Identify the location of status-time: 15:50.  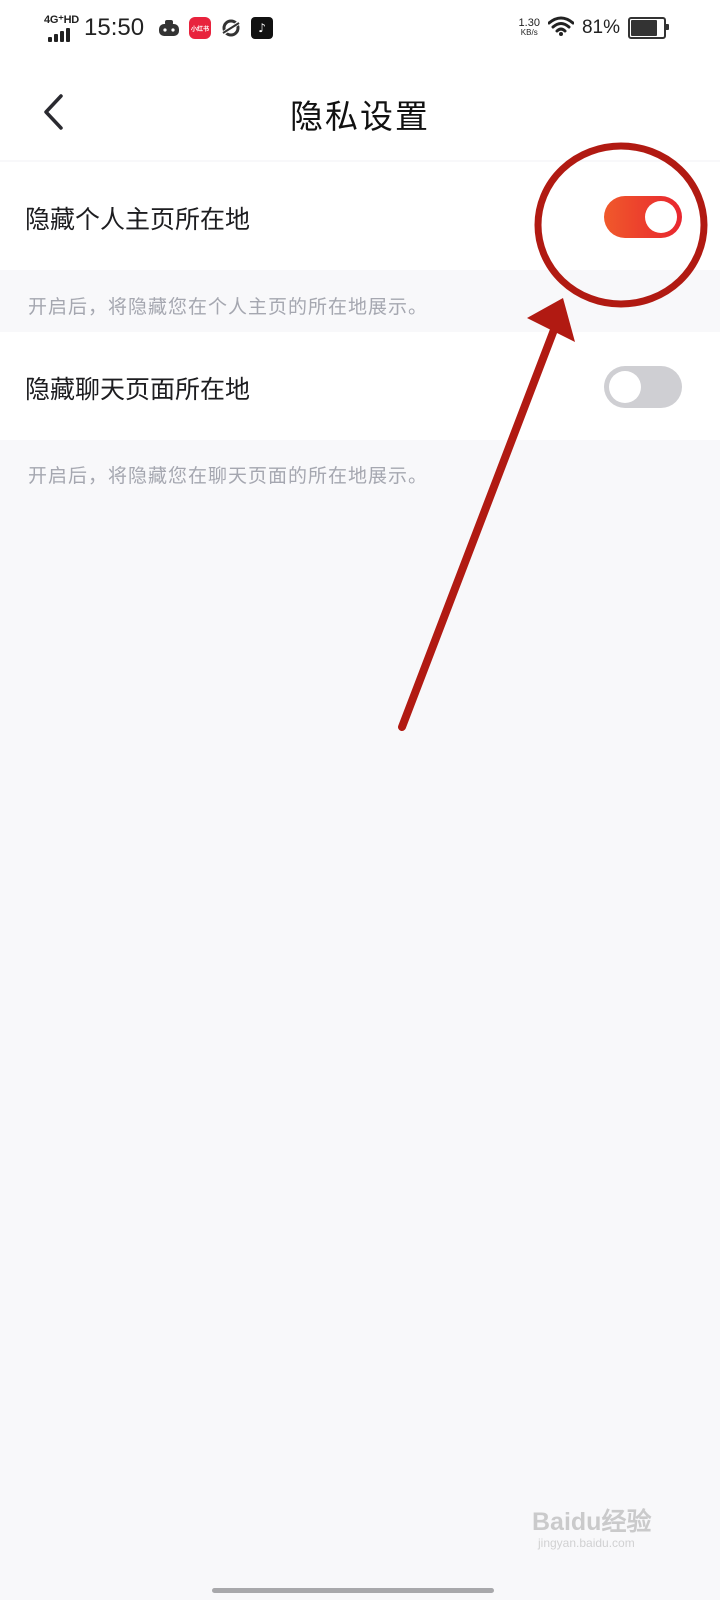
(114, 27).